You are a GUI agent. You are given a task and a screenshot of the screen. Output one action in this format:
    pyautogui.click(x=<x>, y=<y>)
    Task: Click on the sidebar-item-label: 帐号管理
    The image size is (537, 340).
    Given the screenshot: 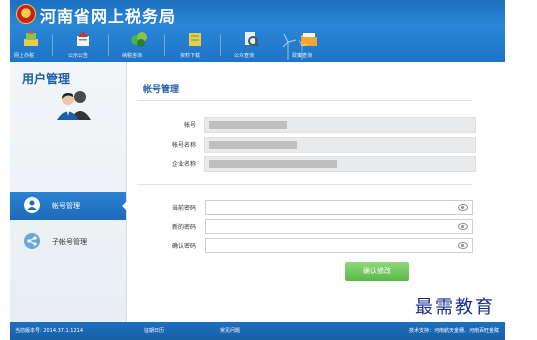 What is the action you would take?
    pyautogui.click(x=66, y=206)
    